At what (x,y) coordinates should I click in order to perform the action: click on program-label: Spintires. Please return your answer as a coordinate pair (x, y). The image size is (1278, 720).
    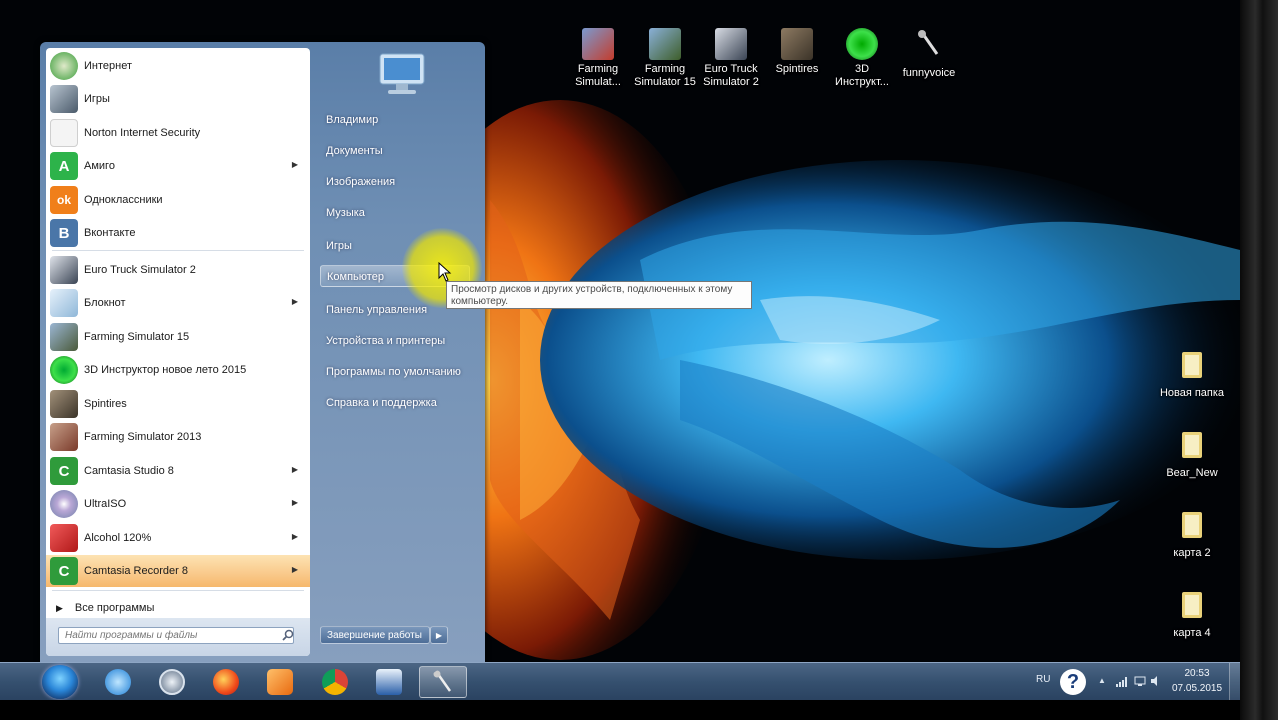
    Looking at the image, I should click on (105, 404).